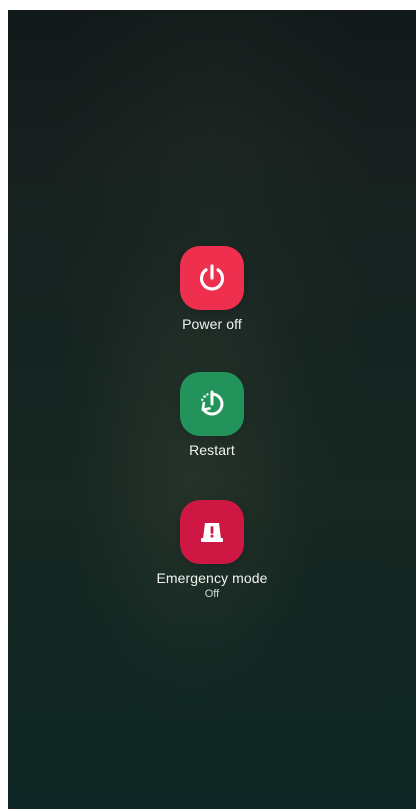 This screenshot has height=809, width=416. What do you see at coordinates (212, 450) in the screenshot?
I see `restart-label: Restart` at bounding box center [212, 450].